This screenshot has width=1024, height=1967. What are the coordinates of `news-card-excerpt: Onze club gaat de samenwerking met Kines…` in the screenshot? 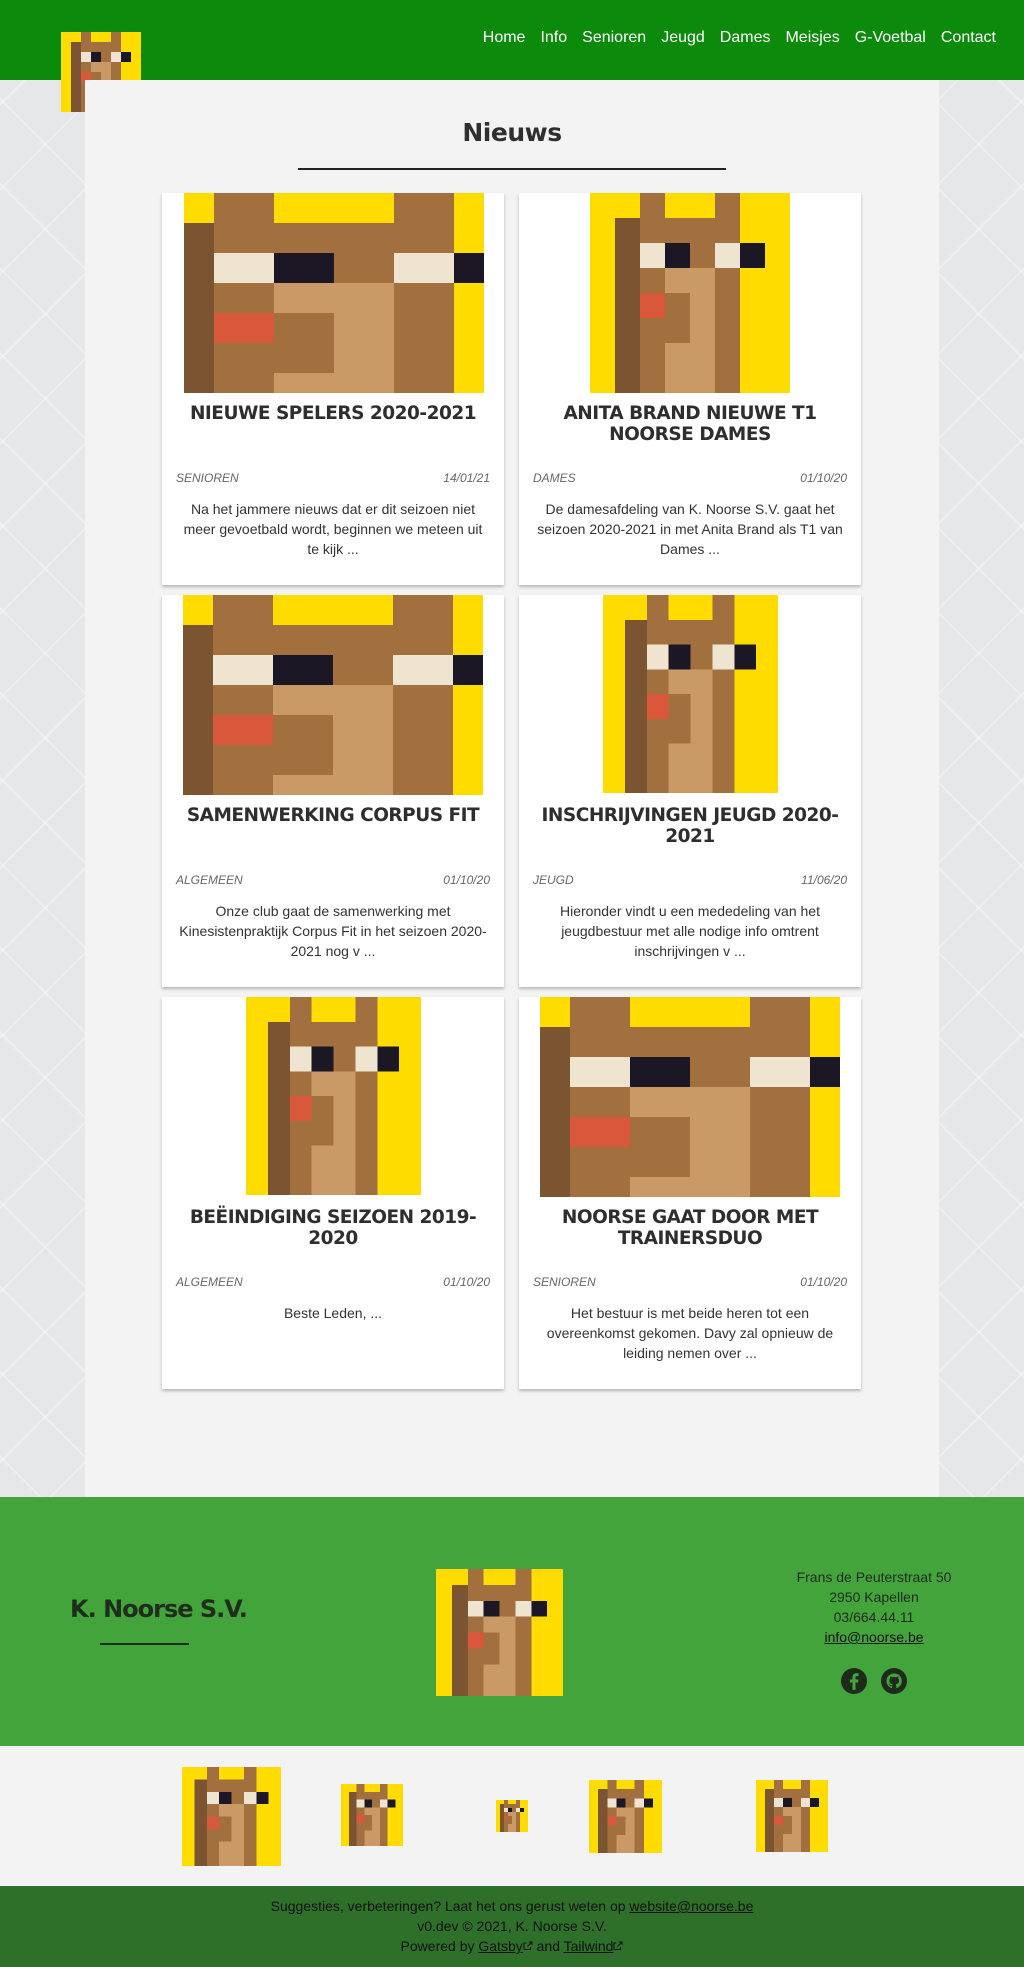 It's located at (333, 931).